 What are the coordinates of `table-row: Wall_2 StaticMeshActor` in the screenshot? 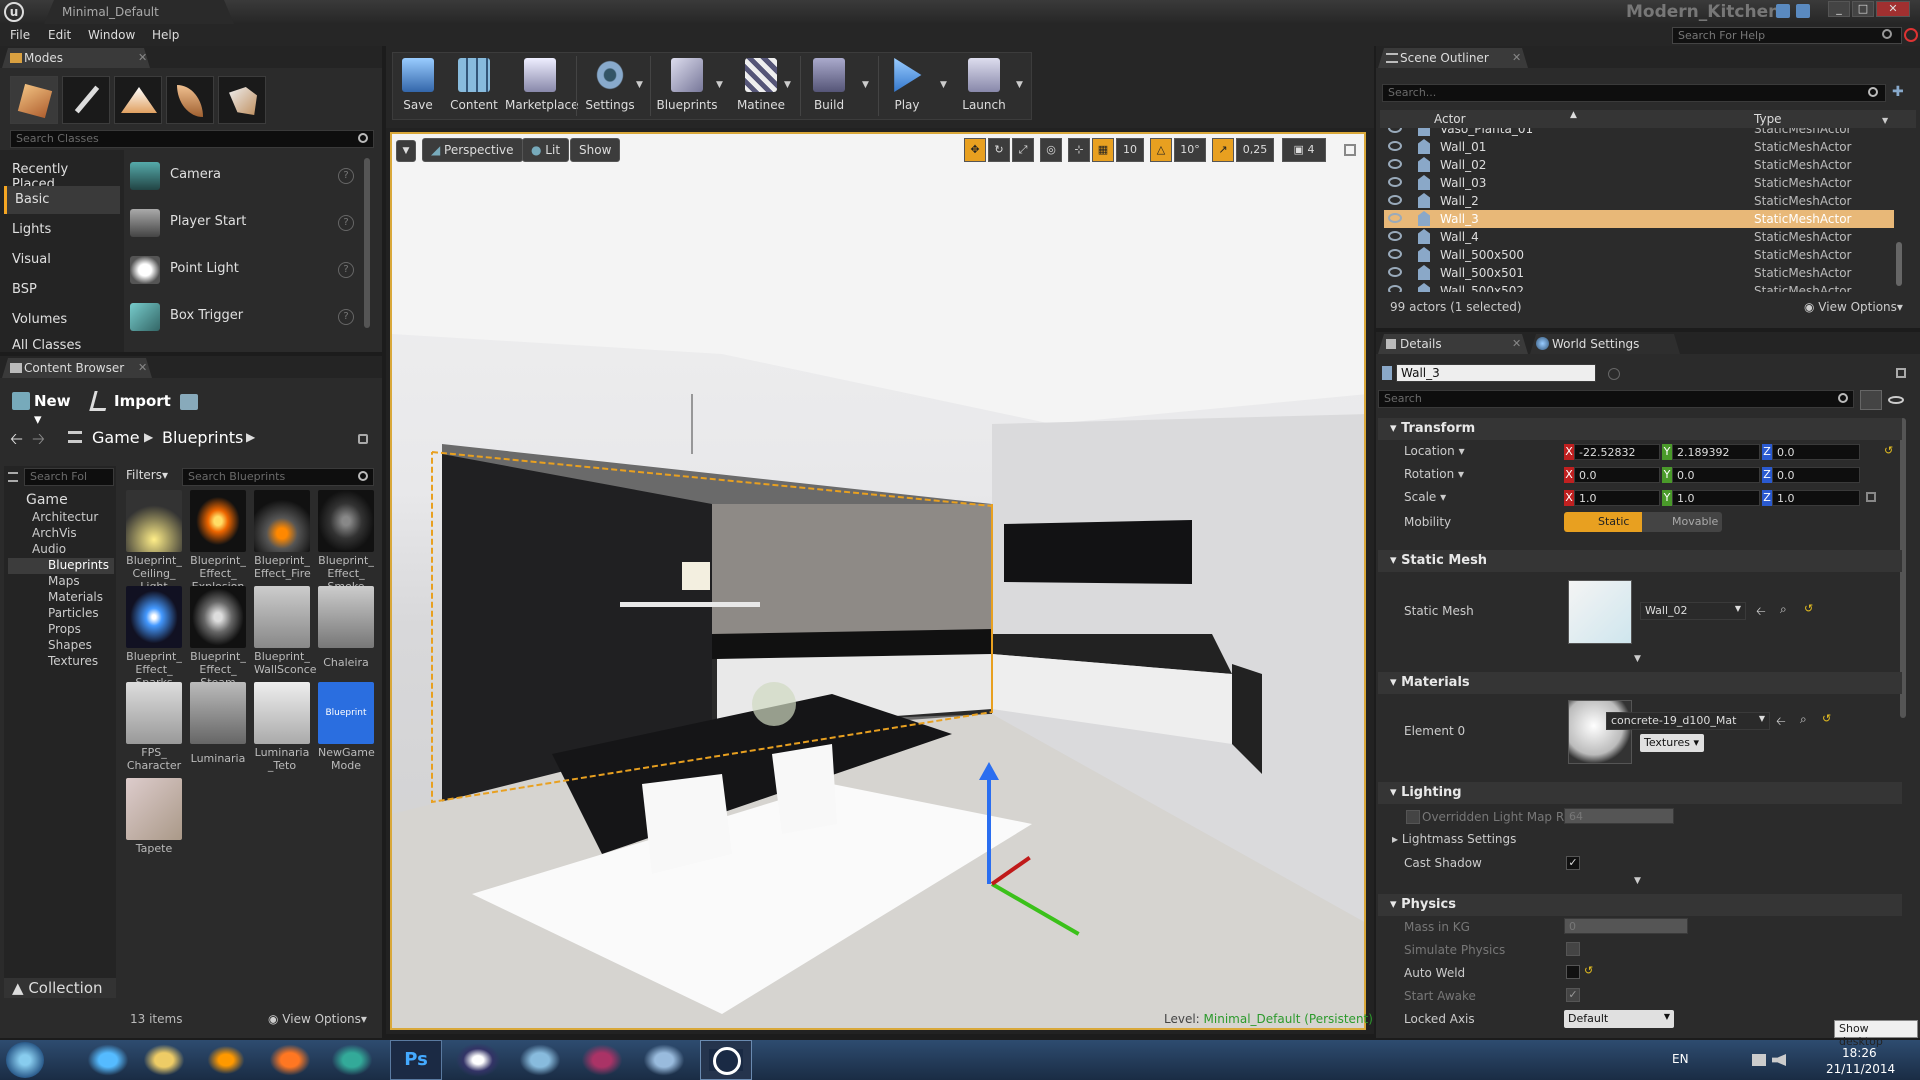 It's located at (1639, 201).